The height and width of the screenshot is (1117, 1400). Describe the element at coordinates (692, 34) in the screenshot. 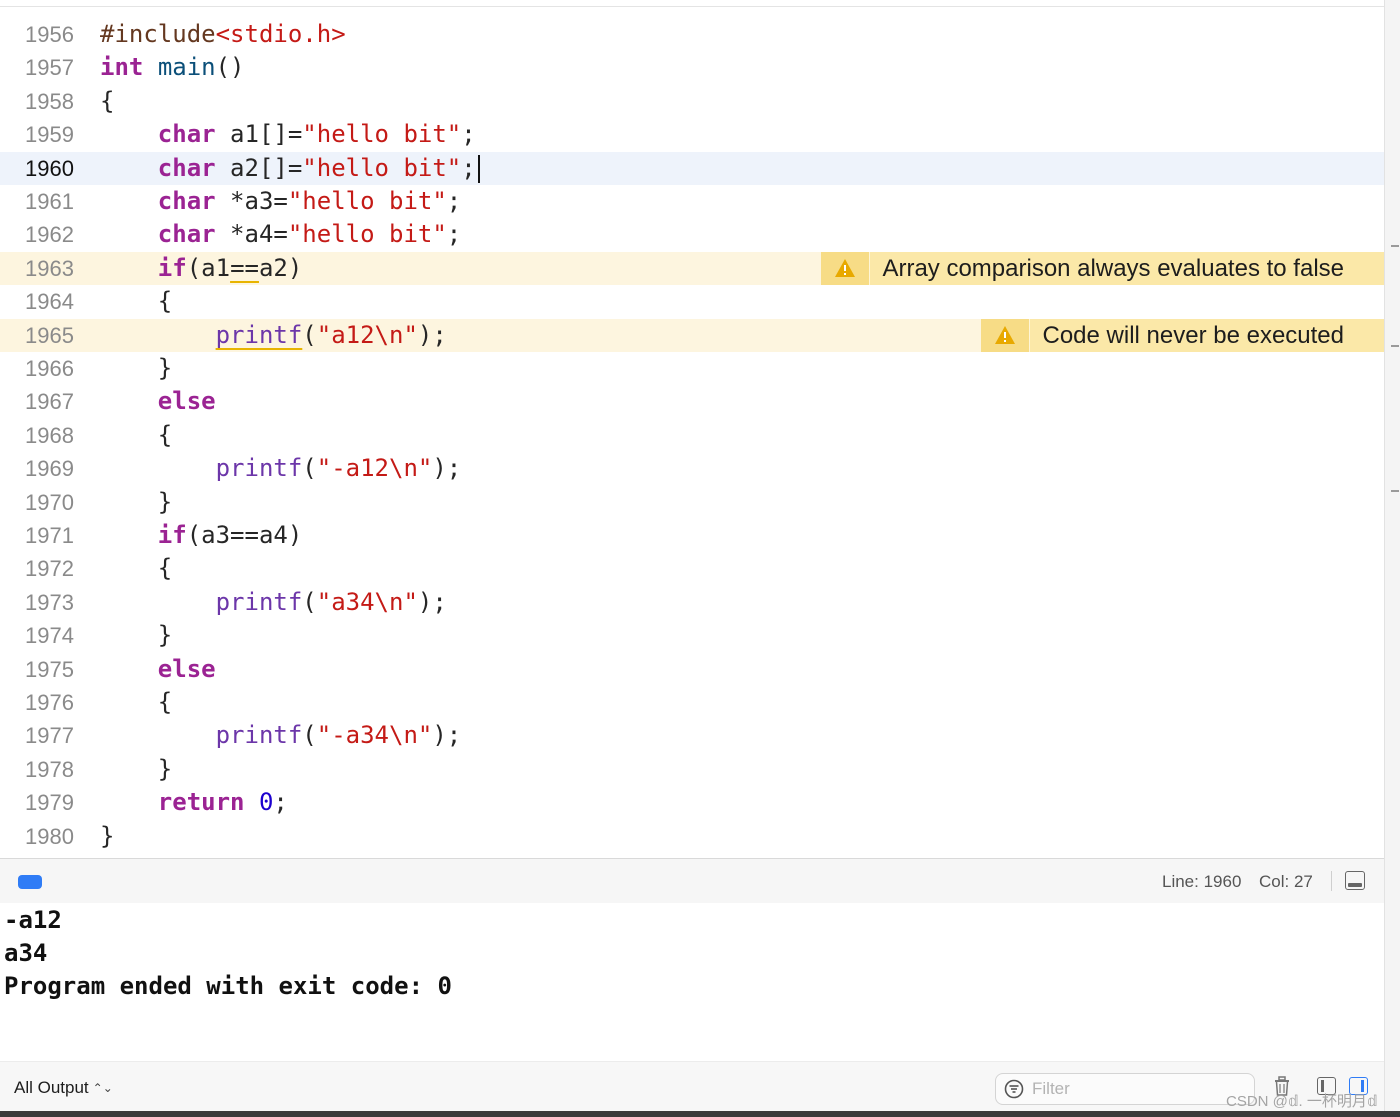

I see `code-line: 1956 #include<stdio.h>` at that location.